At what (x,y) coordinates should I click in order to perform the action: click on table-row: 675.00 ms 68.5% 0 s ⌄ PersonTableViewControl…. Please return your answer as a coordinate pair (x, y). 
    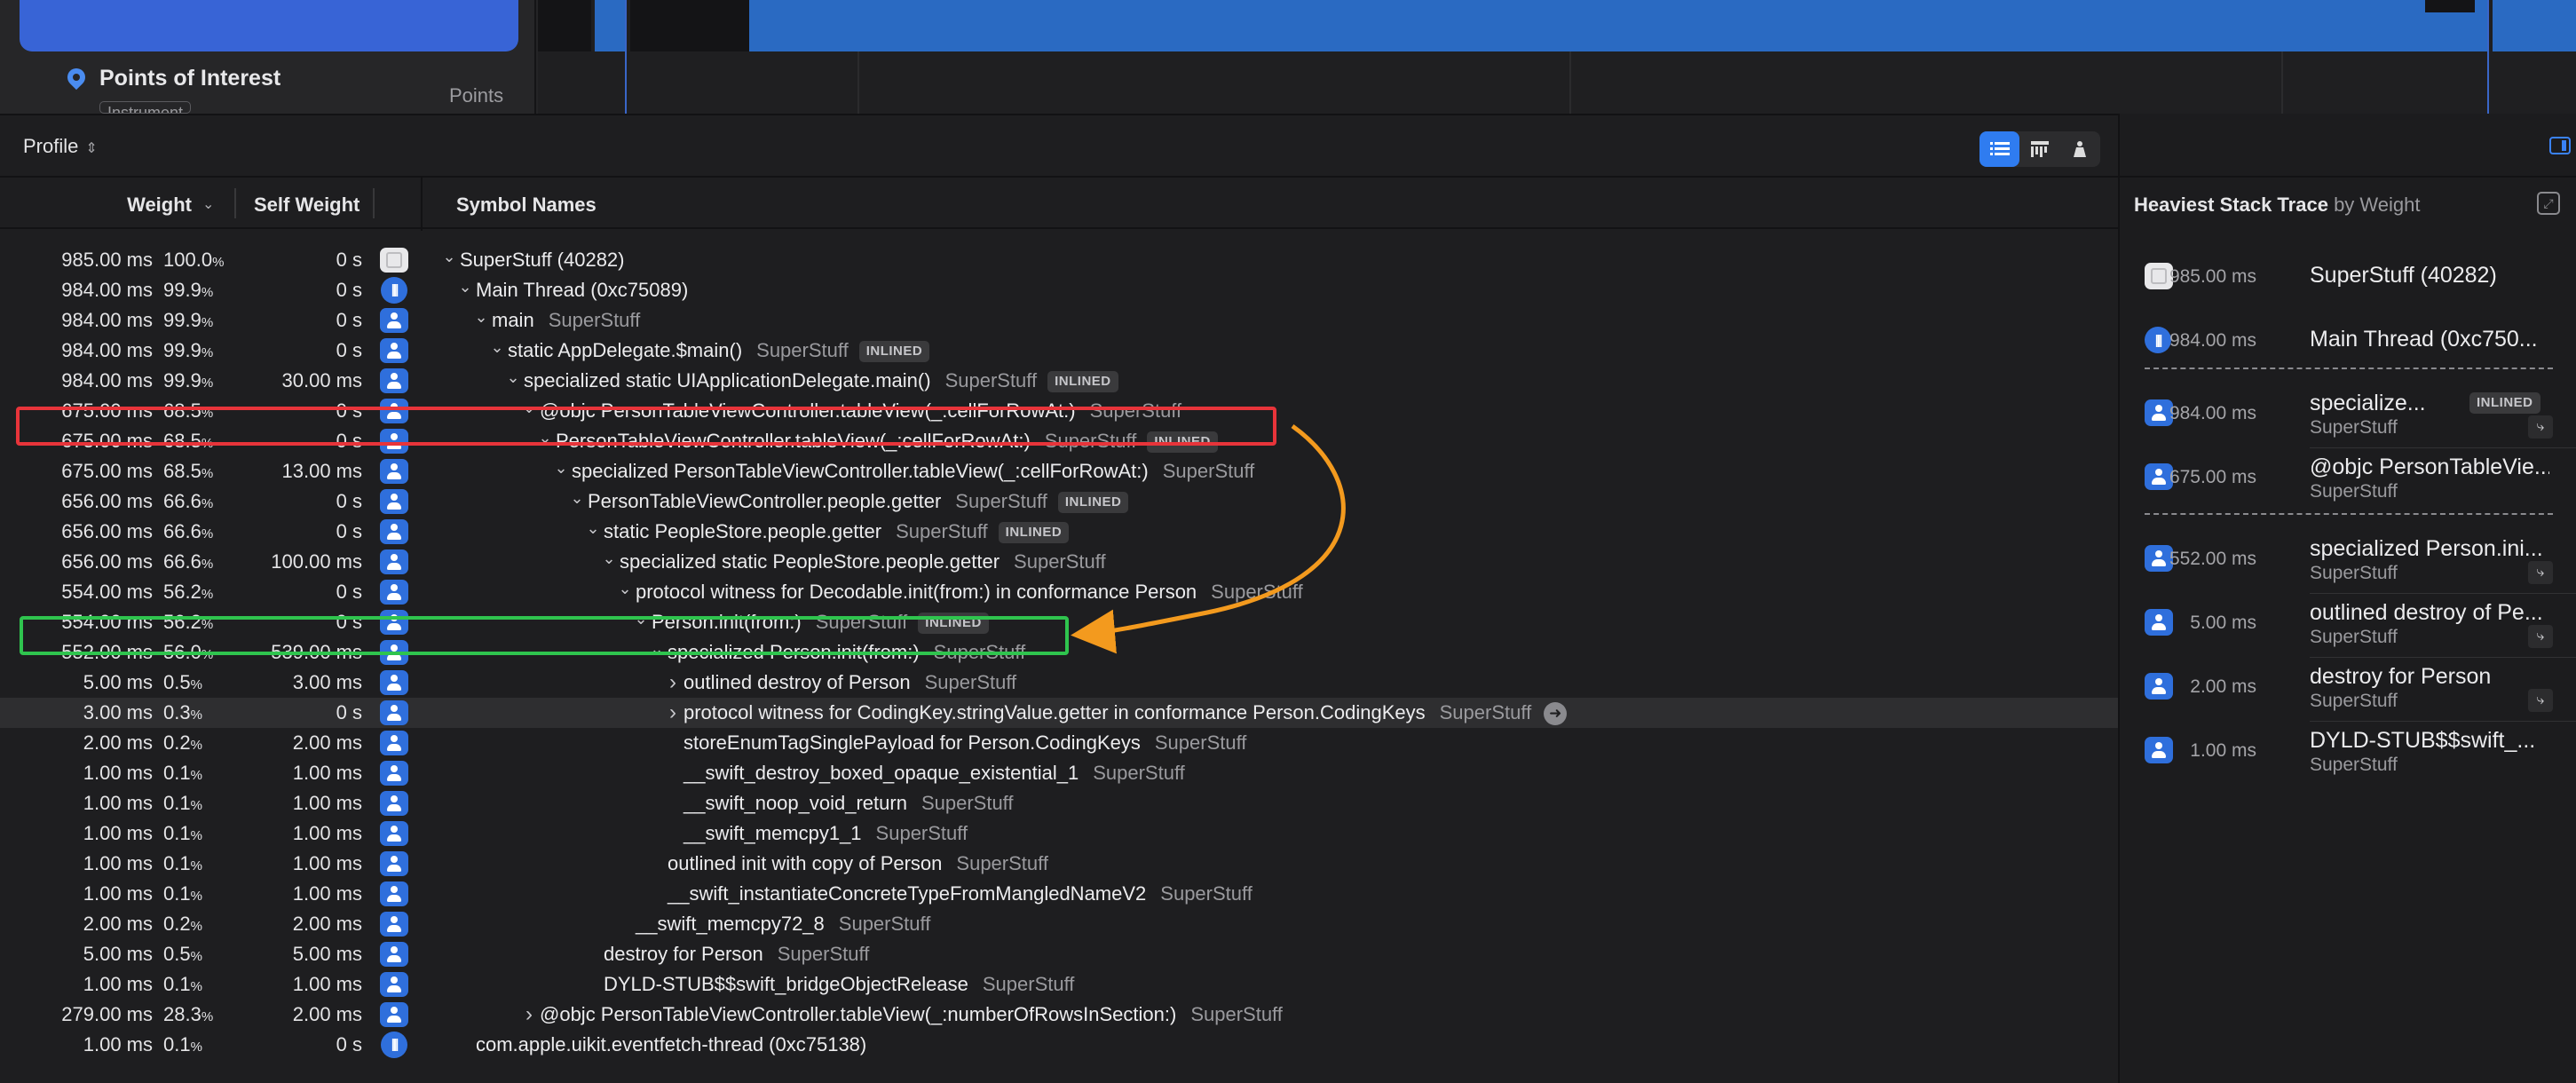
    Looking at the image, I should click on (1059, 441).